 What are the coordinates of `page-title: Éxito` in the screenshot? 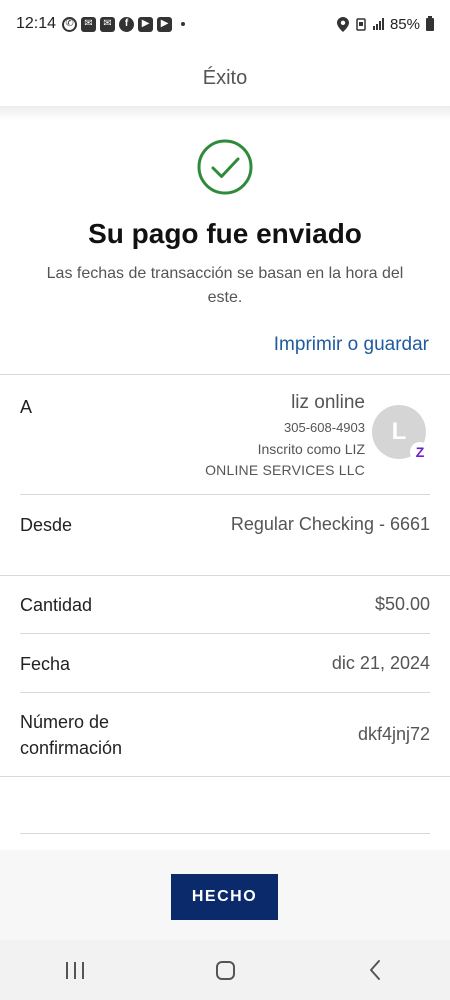 It's located at (225, 77).